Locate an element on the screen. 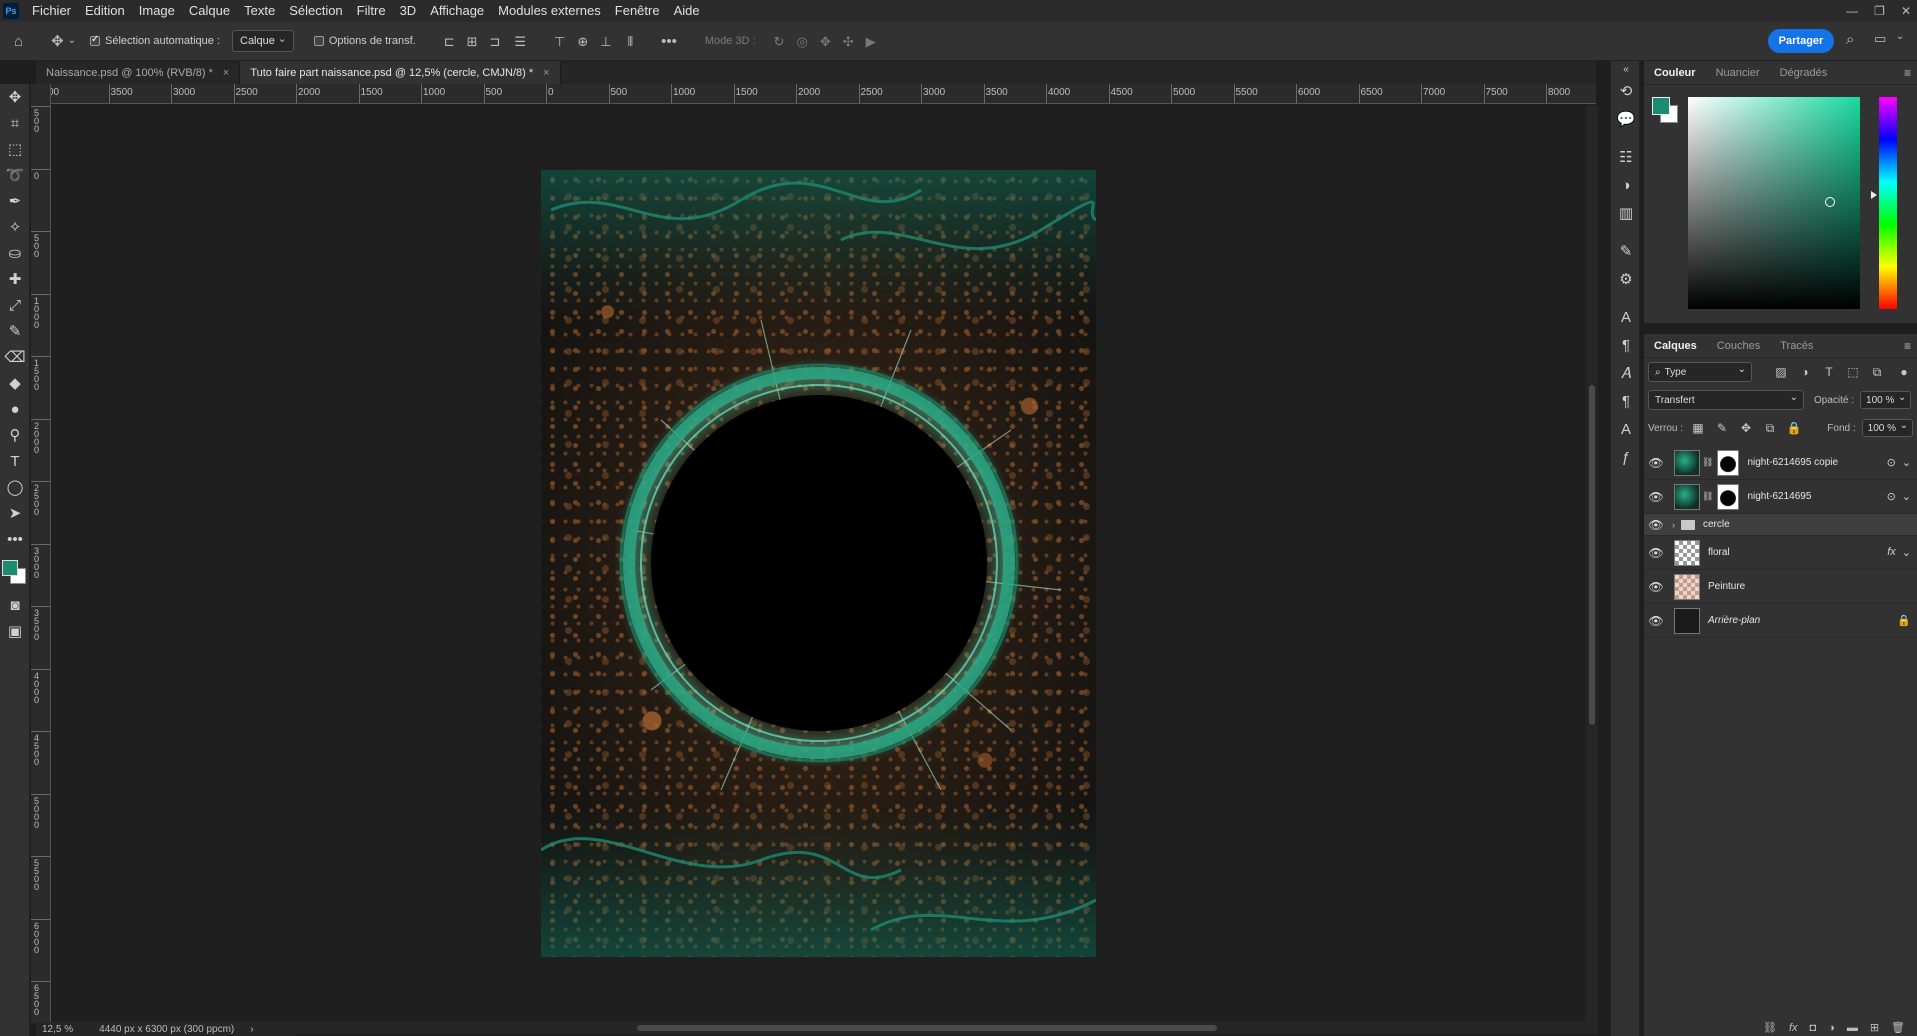  vertical-scrollbar is located at coordinates (1592, 563).